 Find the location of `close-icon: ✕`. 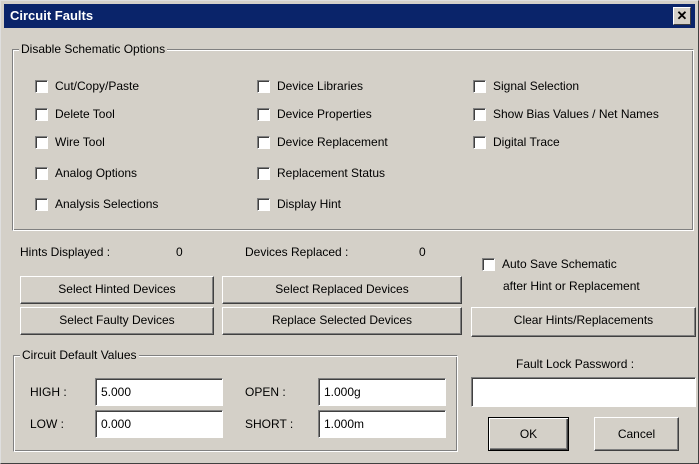

close-icon: ✕ is located at coordinates (682, 15).